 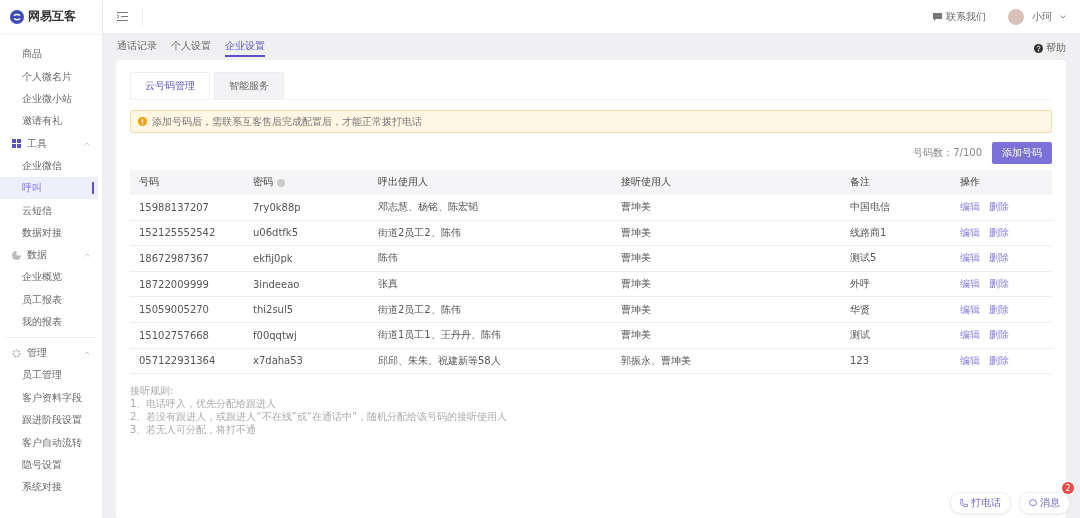 What do you see at coordinates (51, 255) in the screenshot?
I see `sidebar-section: 数据` at bounding box center [51, 255].